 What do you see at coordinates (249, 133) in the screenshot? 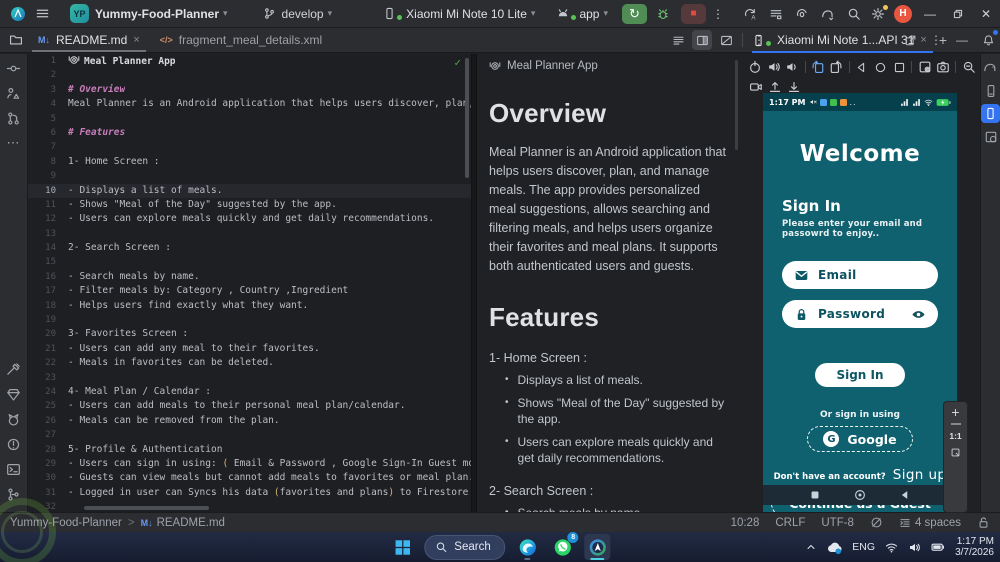
I see `editor-line-6: 6 # Features` at bounding box center [249, 133].